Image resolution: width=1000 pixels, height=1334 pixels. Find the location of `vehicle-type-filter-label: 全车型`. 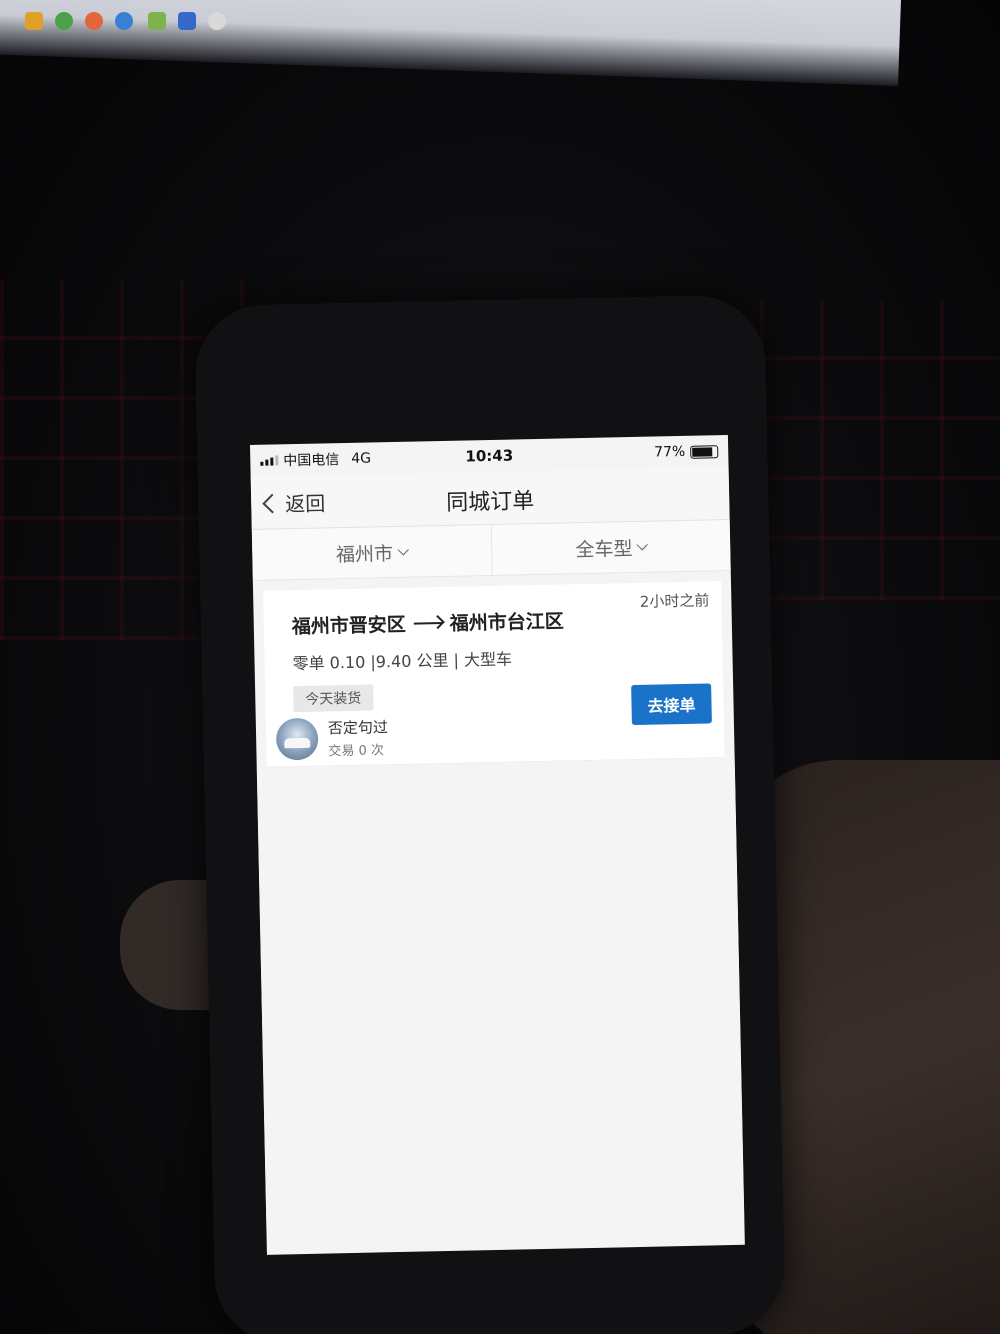

vehicle-type-filter-label: 全车型 is located at coordinates (604, 549).